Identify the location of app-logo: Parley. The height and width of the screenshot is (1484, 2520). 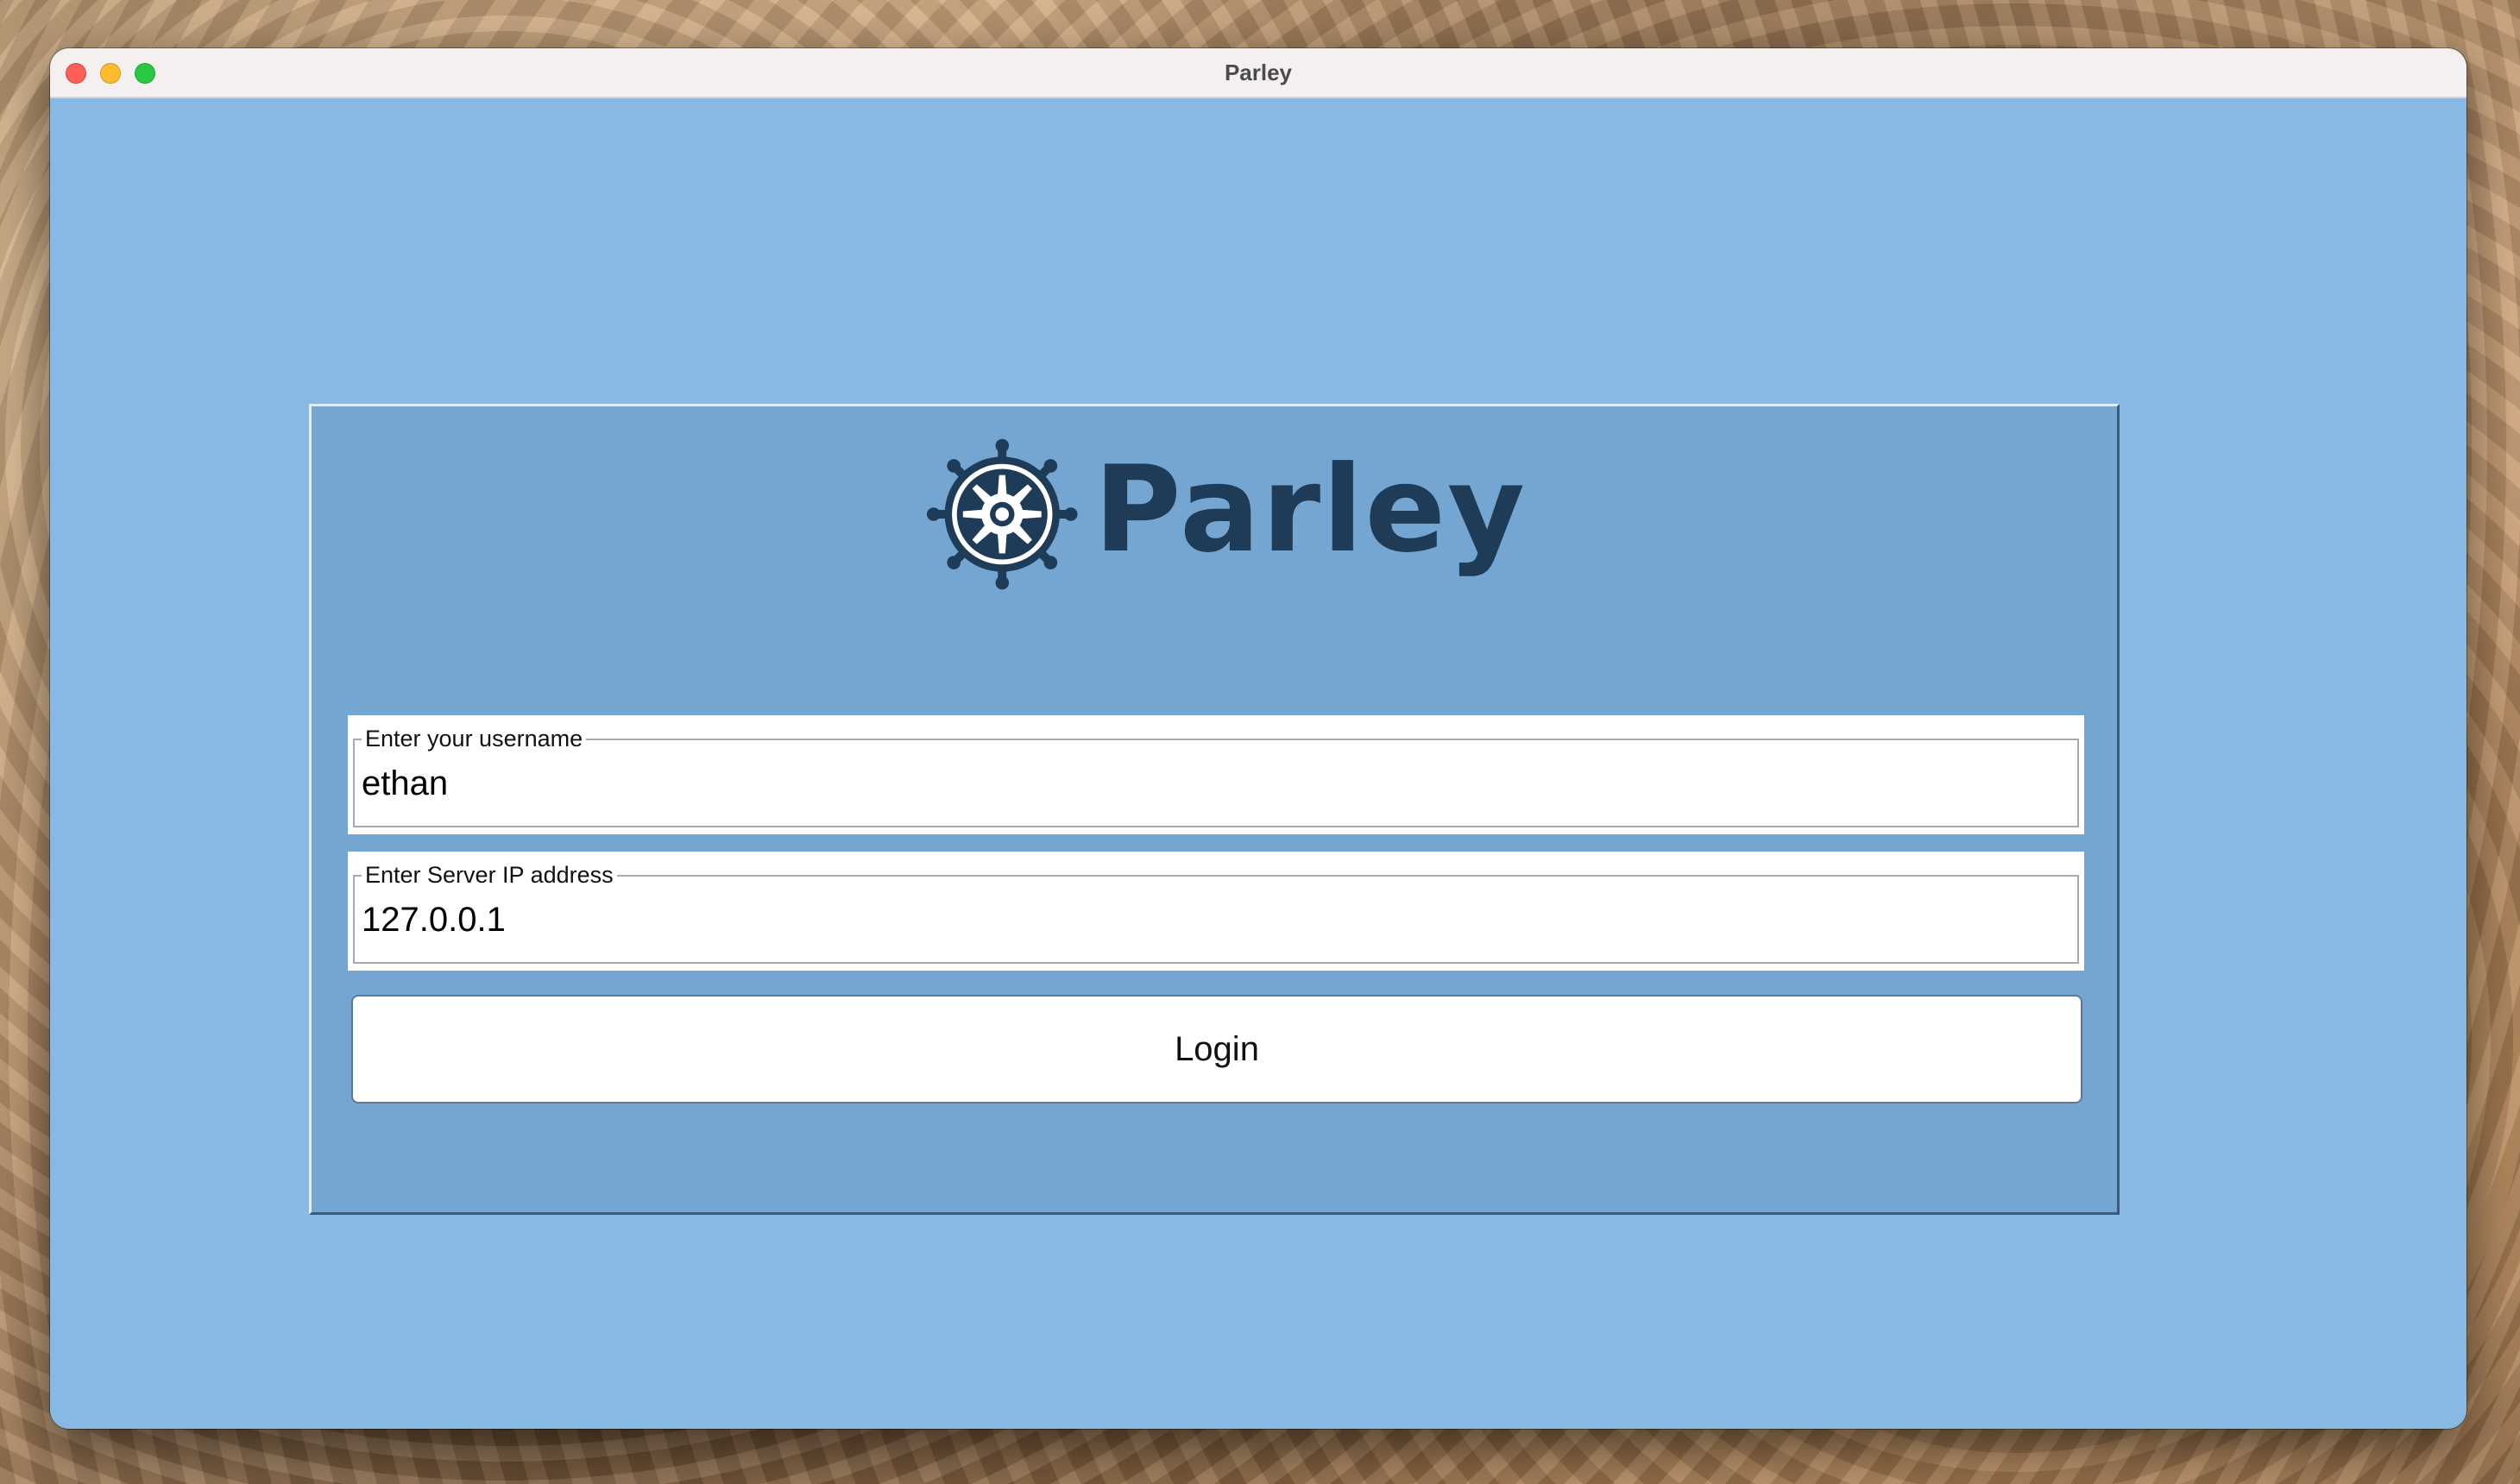
(1225, 514).